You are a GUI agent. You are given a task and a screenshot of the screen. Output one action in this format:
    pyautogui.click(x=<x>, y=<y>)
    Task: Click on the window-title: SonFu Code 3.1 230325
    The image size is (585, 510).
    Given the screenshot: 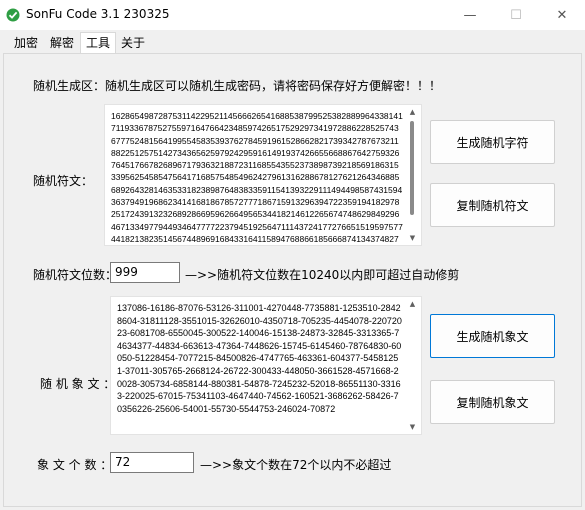 What is the action you would take?
    pyautogui.click(x=98, y=14)
    